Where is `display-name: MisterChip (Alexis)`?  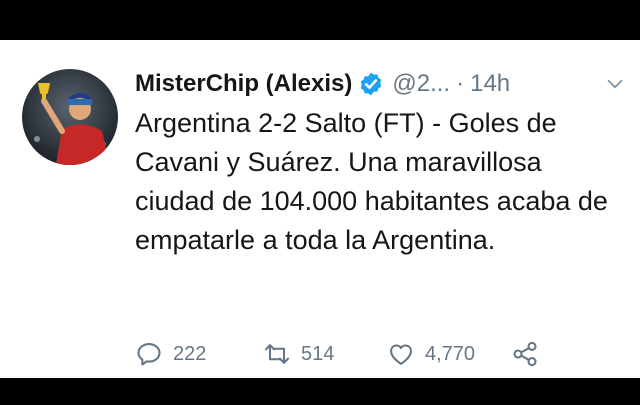
display-name: MisterChip (Alexis) is located at coordinates (243, 84).